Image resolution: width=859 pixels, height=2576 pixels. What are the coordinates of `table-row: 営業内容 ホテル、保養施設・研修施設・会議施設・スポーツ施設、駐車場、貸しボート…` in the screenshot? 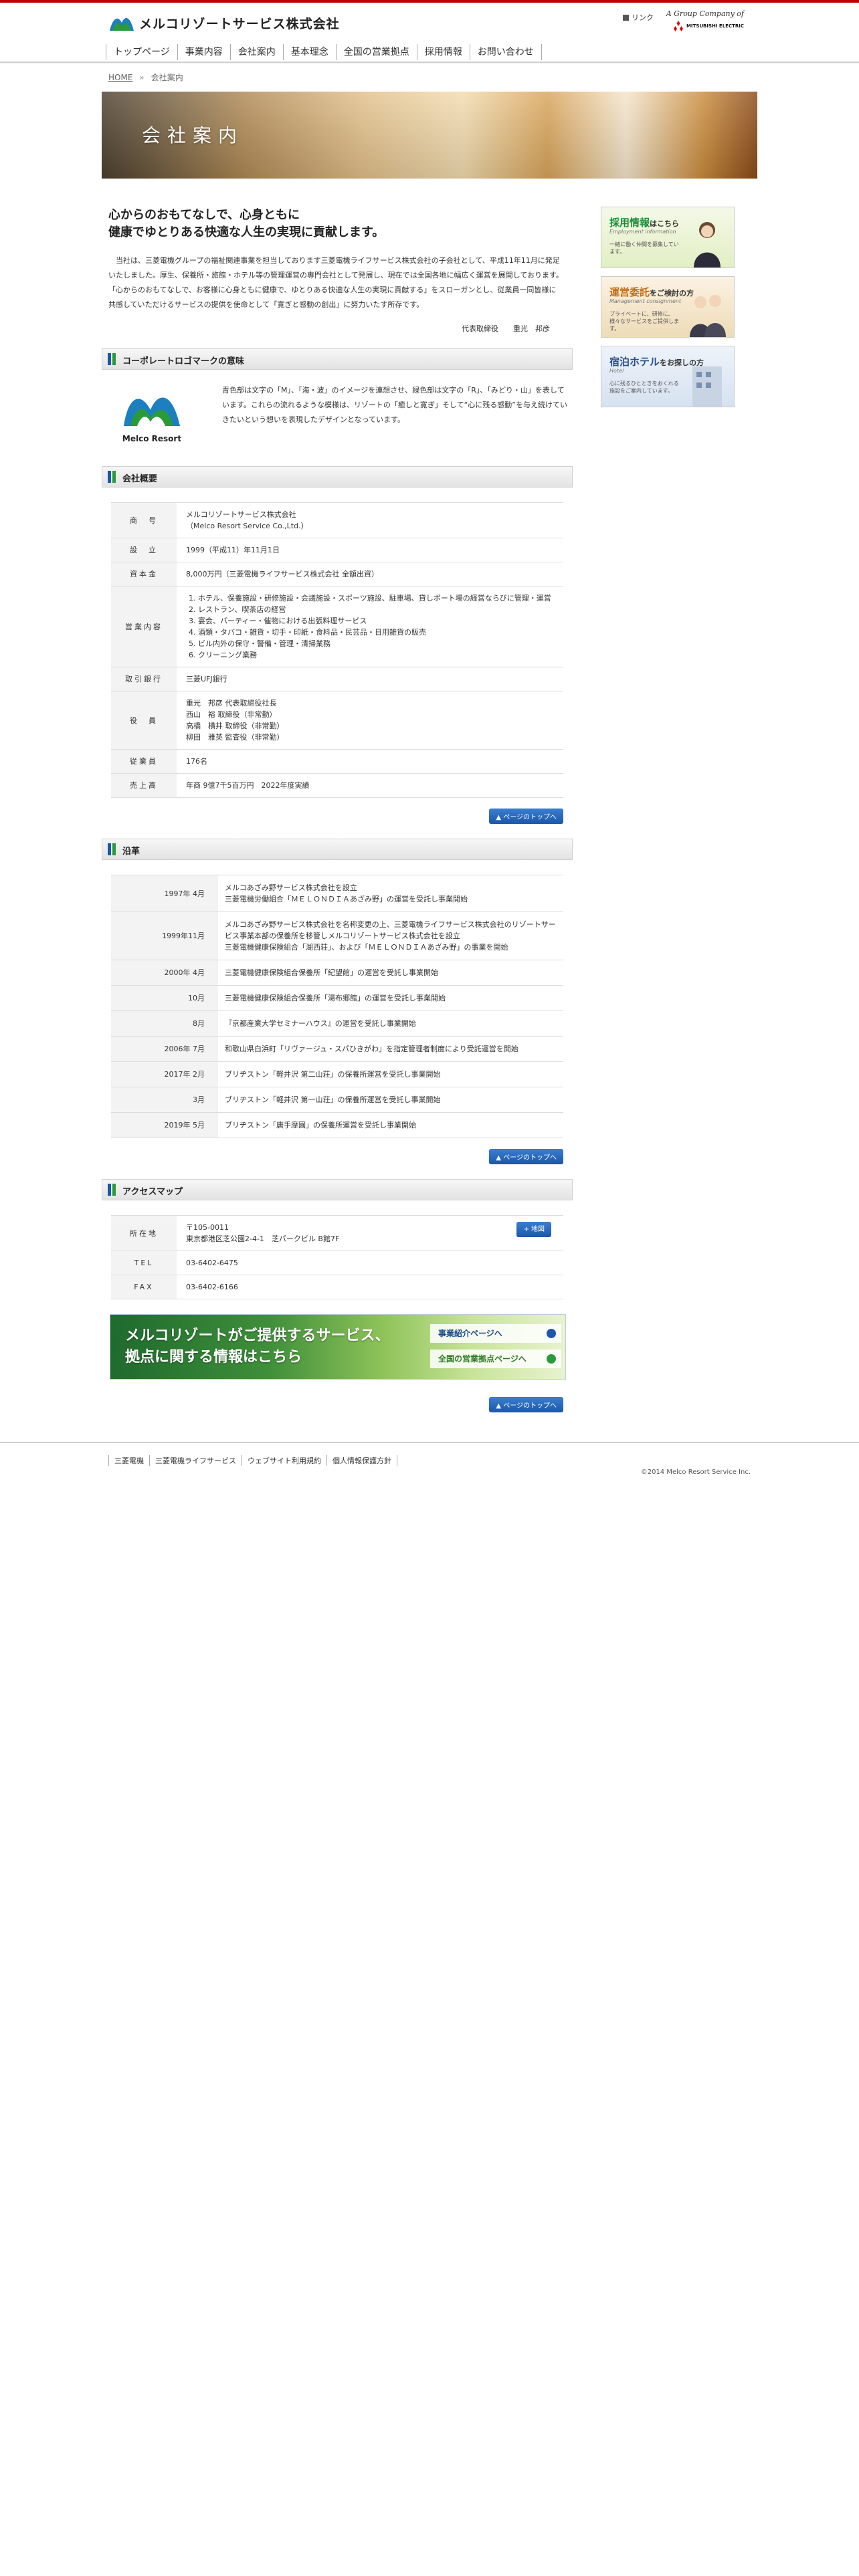 It's located at (337, 626).